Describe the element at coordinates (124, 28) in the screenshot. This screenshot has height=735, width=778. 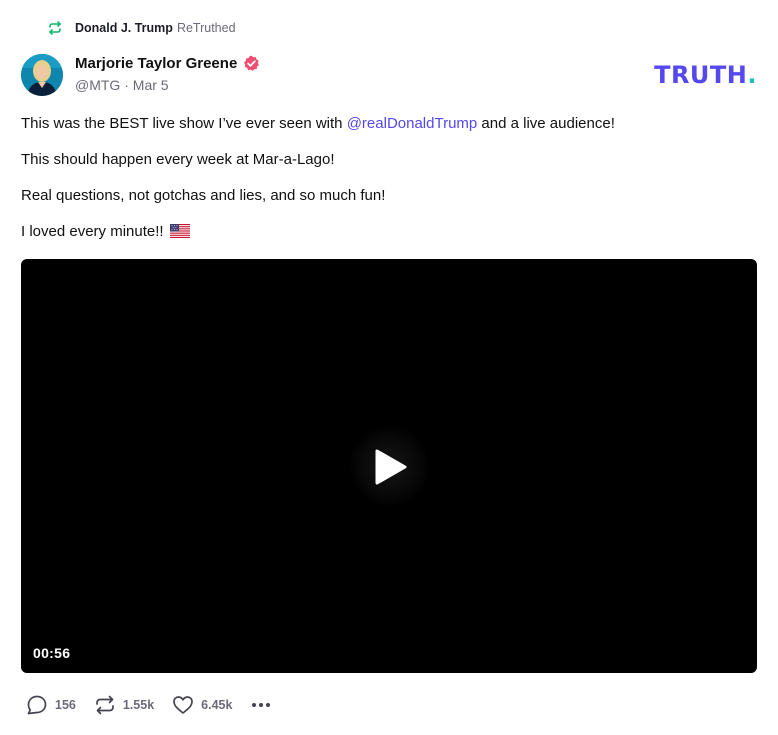
I see `retruth-user-name: Donald J. Trump` at that location.